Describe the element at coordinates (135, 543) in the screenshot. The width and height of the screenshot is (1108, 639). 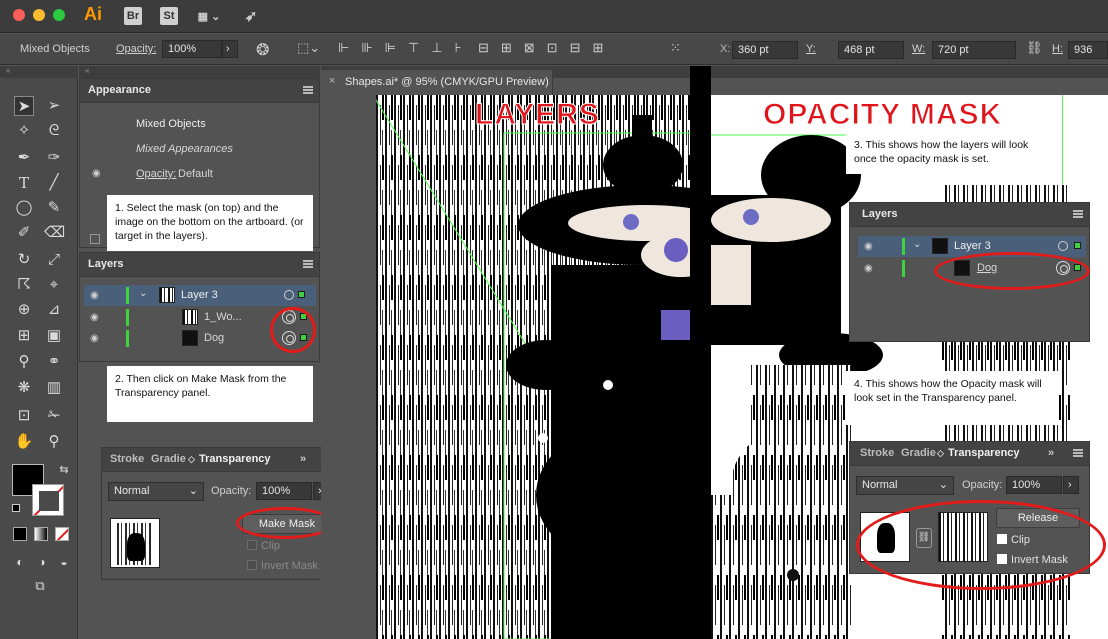
I see `transparency-left-artwork-thumbnail` at that location.